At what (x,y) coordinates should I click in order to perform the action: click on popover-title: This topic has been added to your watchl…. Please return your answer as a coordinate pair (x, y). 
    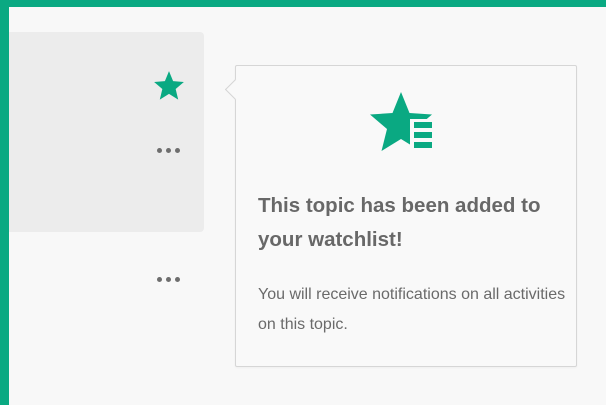
    Looking at the image, I should click on (399, 222).